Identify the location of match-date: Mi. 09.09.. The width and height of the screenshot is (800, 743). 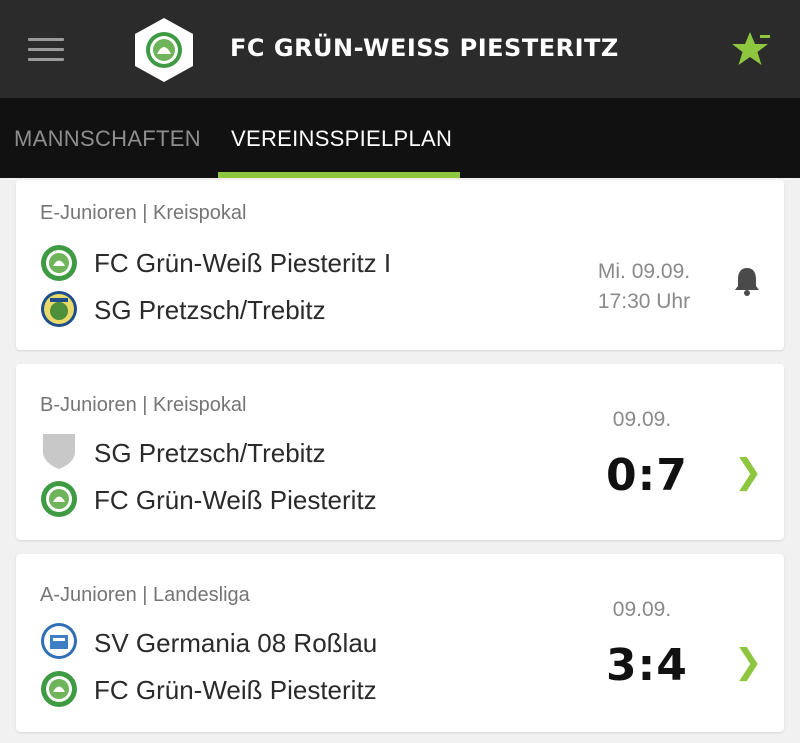
(644, 271).